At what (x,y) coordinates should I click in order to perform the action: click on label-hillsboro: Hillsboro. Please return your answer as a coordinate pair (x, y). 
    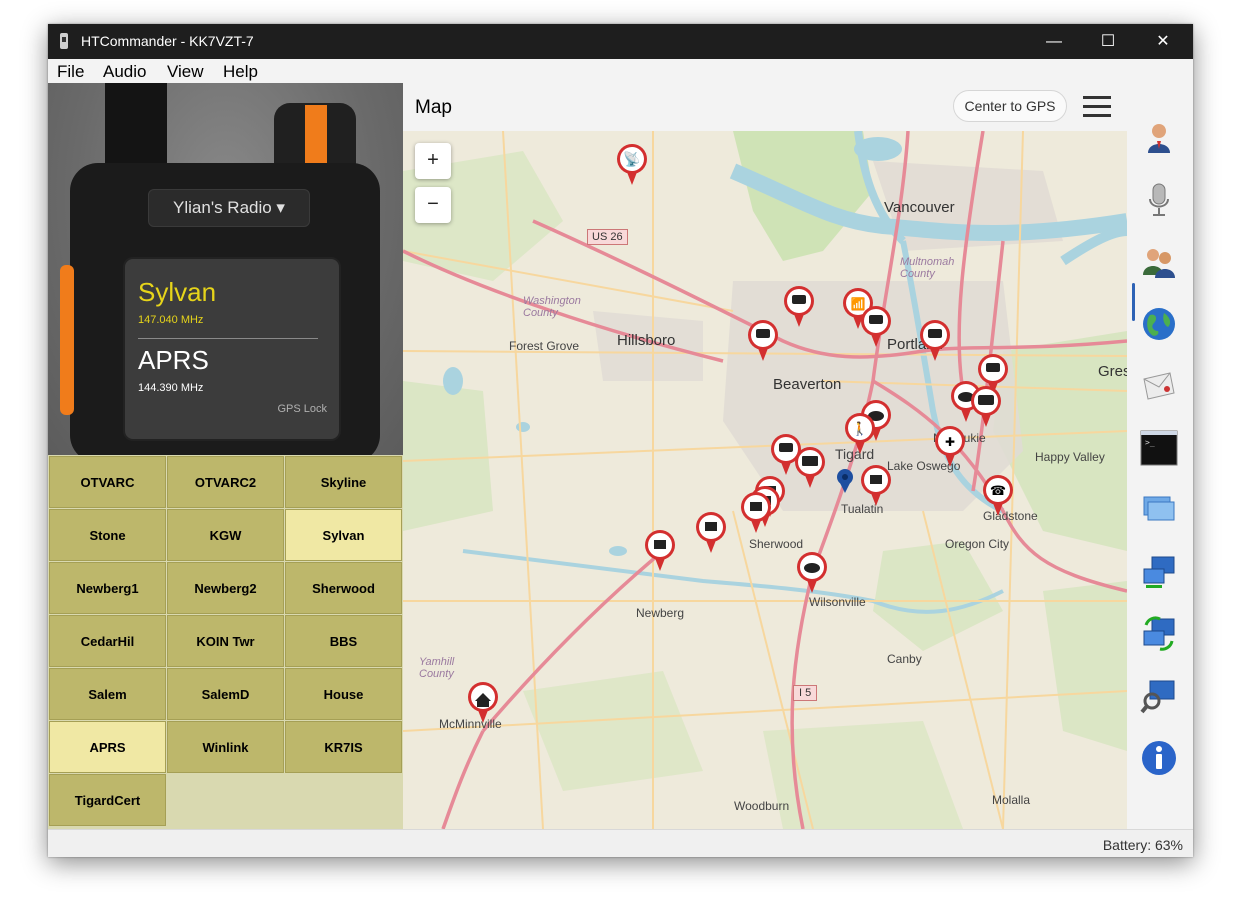
    Looking at the image, I should click on (646, 340).